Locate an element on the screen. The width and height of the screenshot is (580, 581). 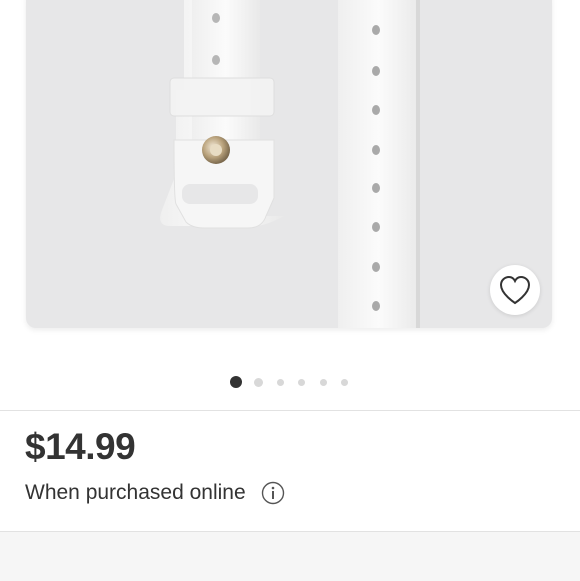
heart-outline-icon is located at coordinates (515, 290).